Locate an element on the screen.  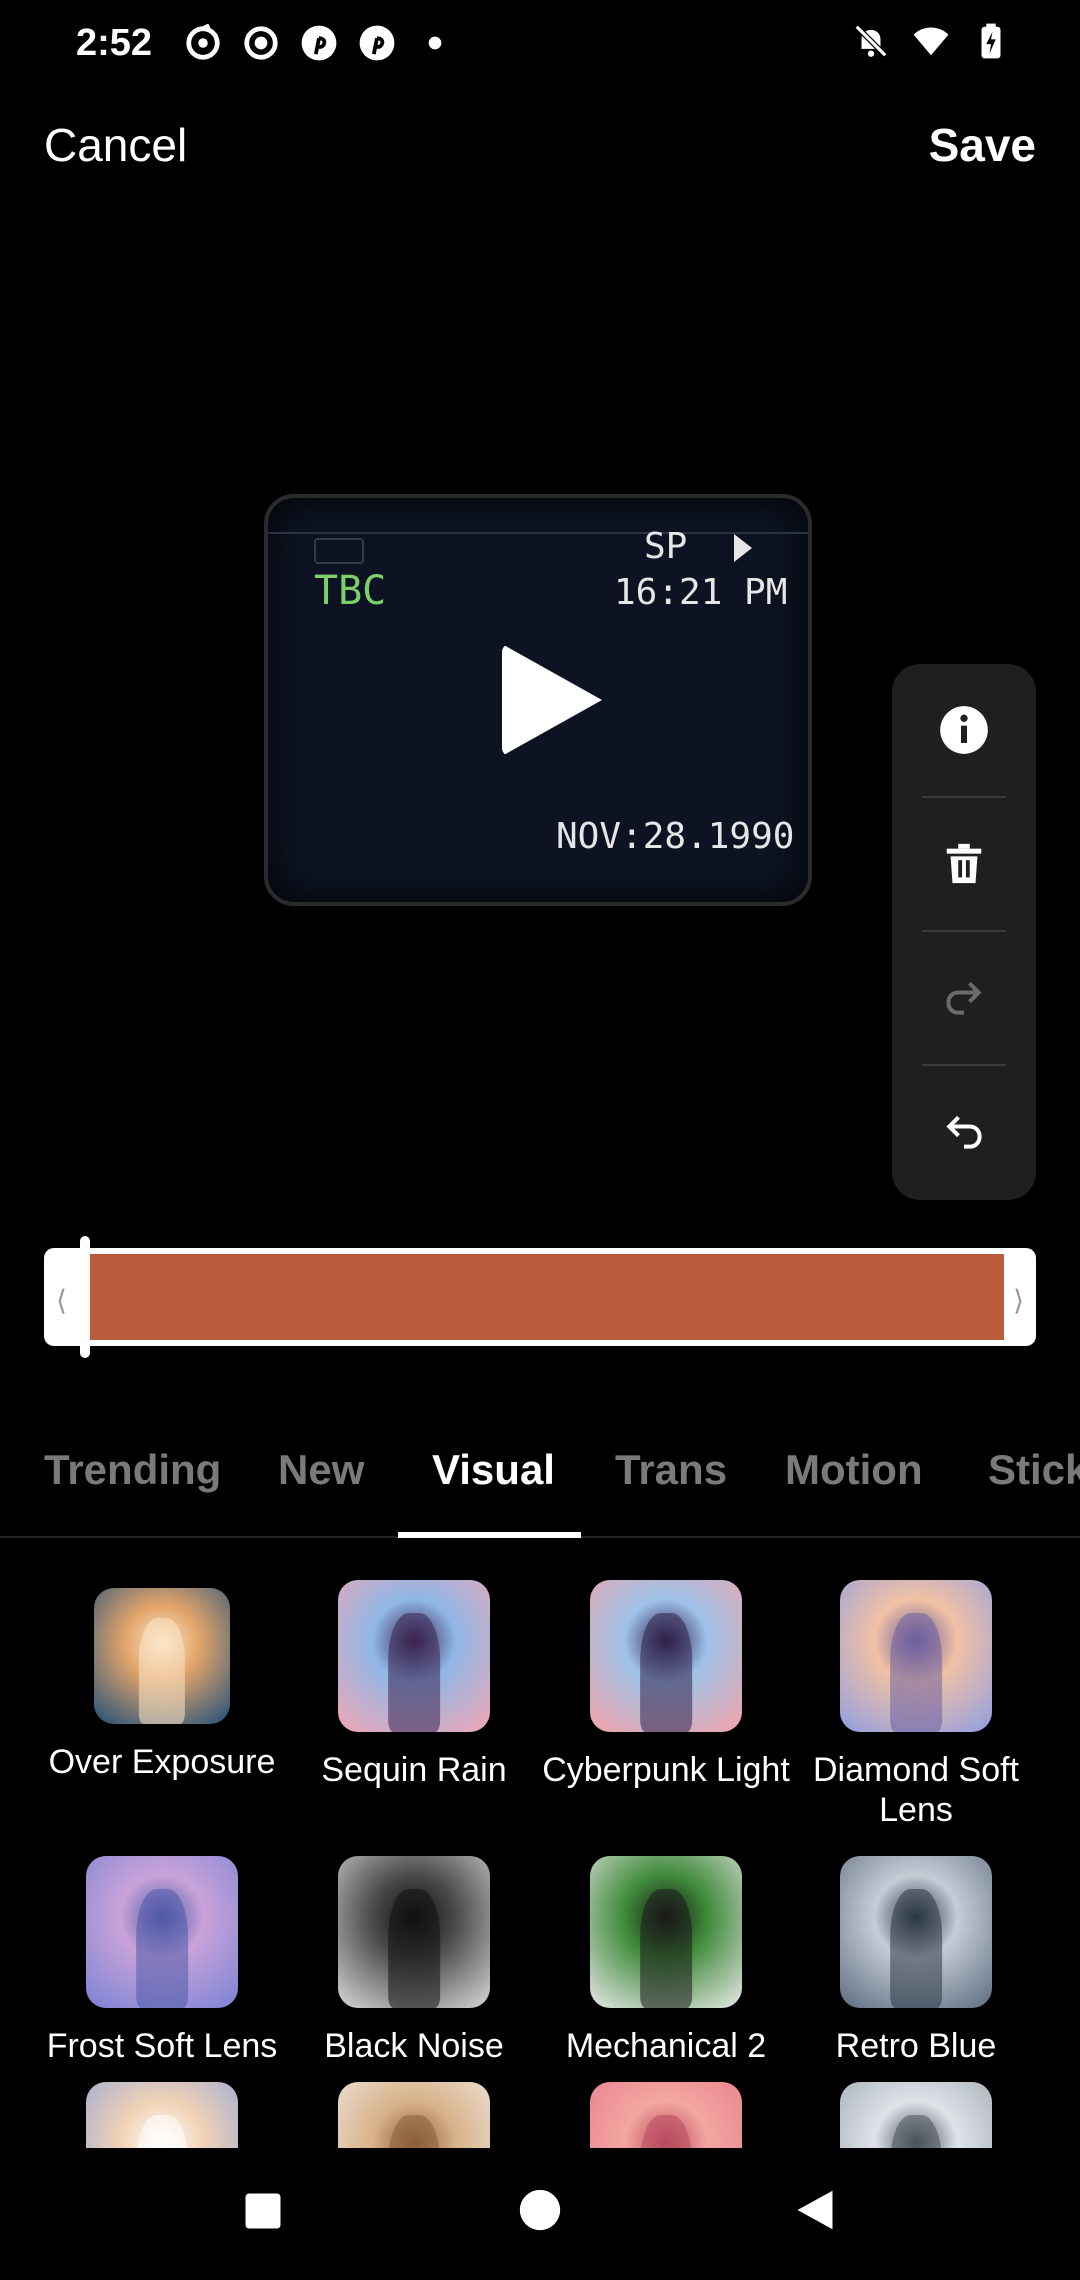
tab-visual: Visual is located at coordinates (493, 1470).